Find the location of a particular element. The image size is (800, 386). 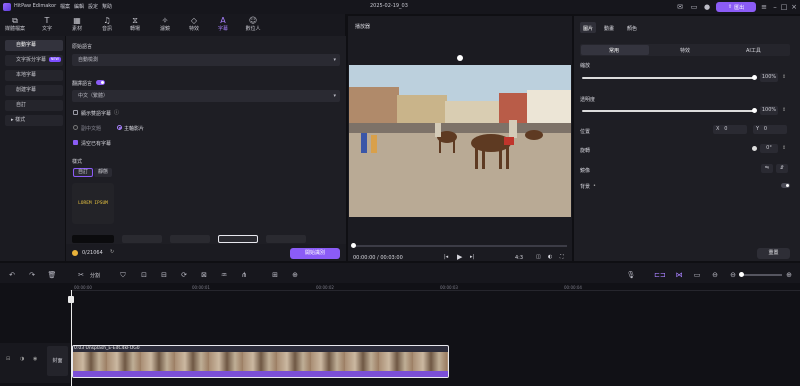

cover-button: 封面 is located at coordinates (57, 361).